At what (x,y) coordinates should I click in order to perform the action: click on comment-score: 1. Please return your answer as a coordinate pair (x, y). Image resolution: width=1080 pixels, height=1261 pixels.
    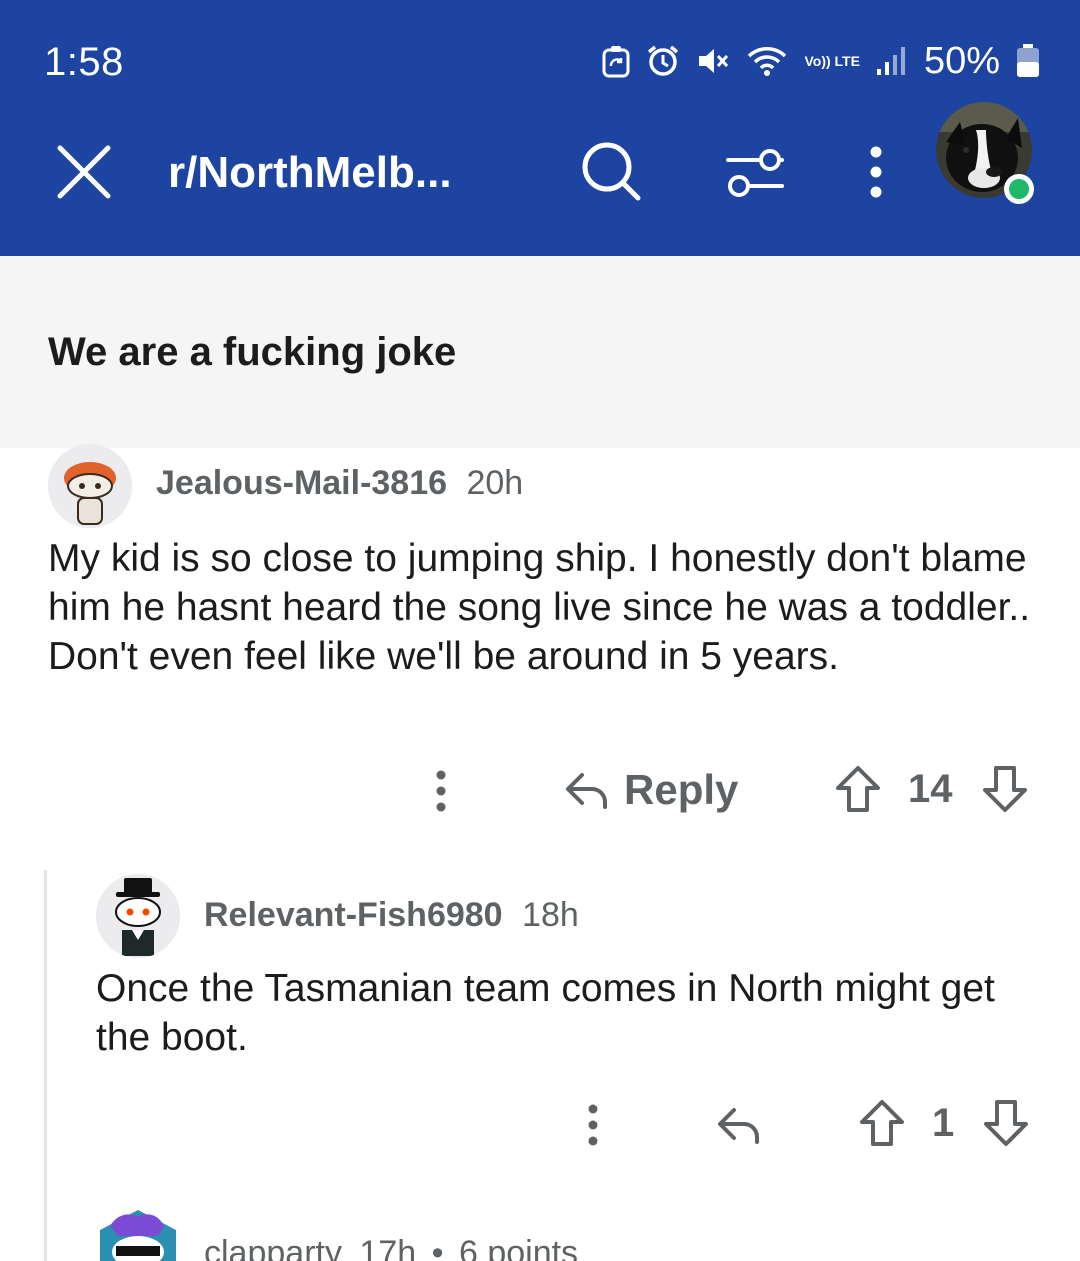
    Looking at the image, I should click on (943, 1122).